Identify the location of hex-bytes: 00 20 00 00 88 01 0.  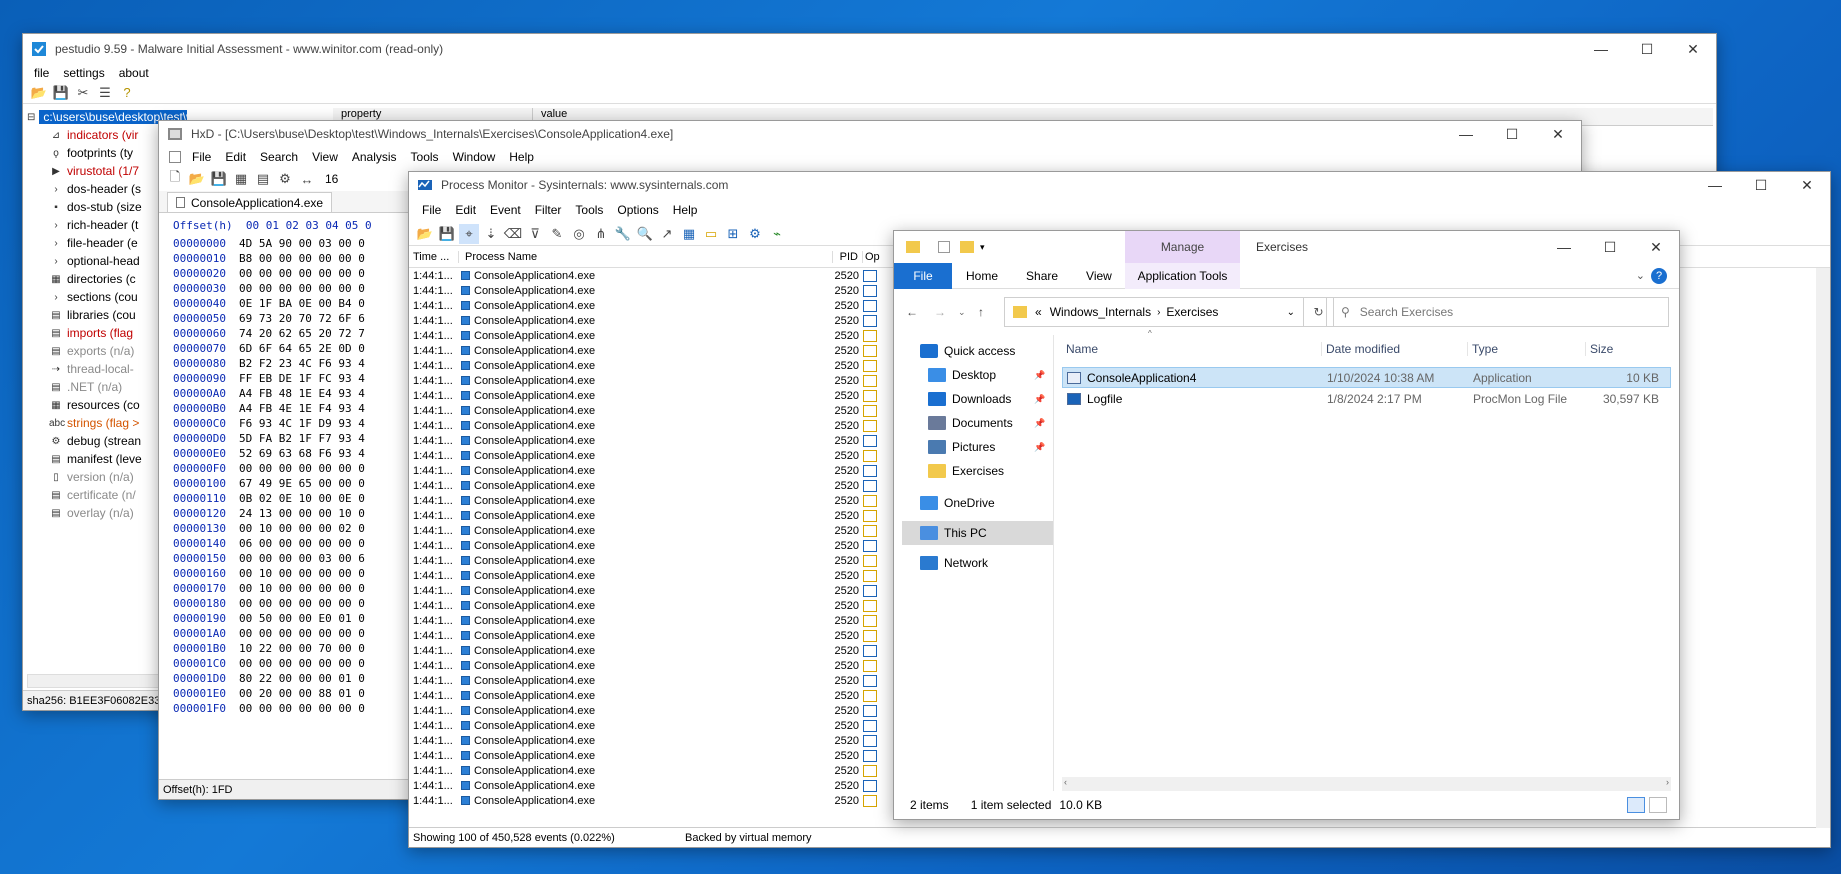
(297, 694).